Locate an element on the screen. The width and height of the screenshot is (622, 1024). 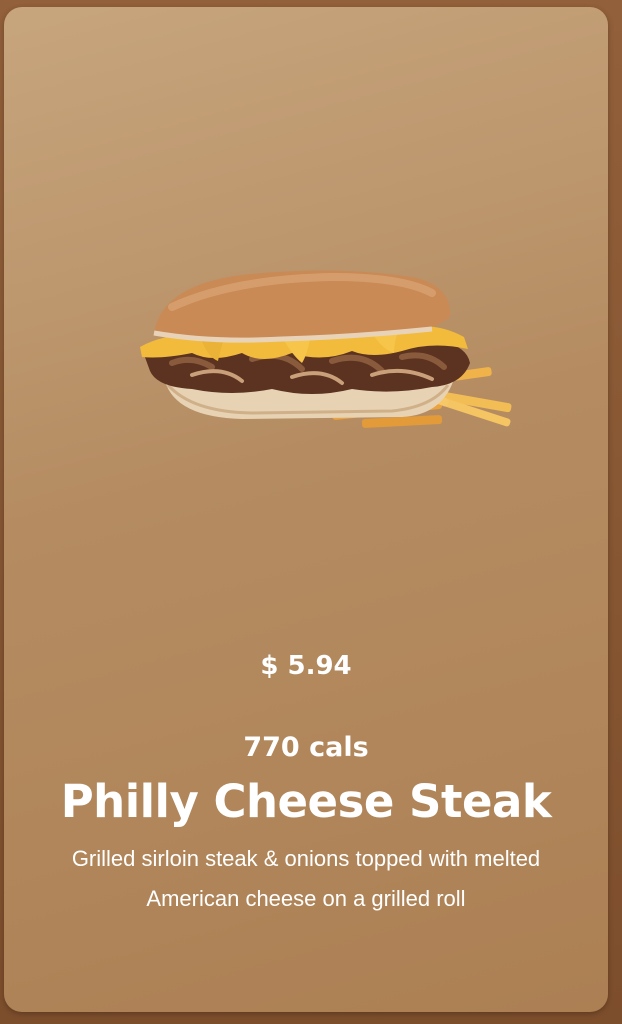
product-name: Philly Cheese Steak is located at coordinates (306, 801).